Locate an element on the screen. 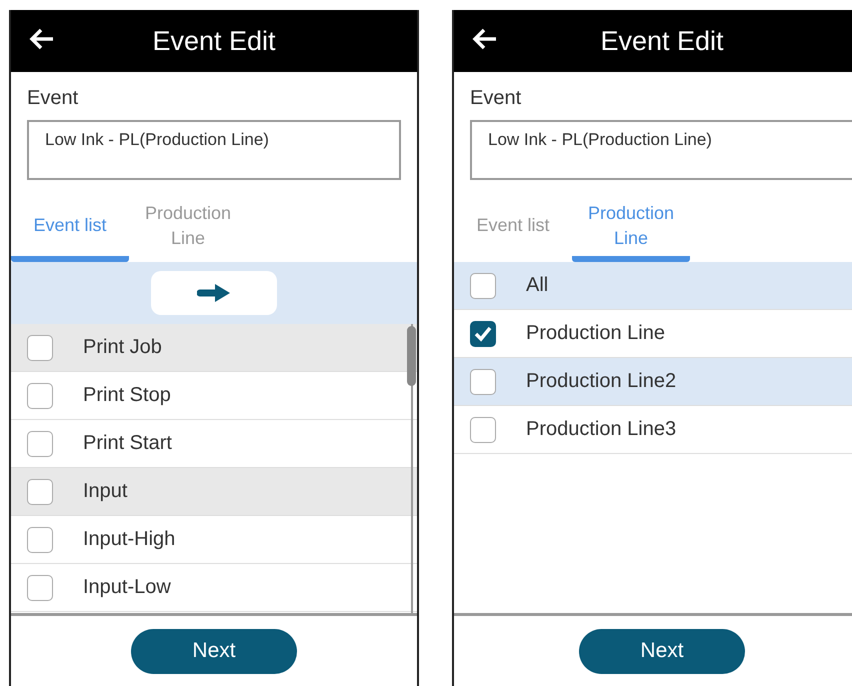 This screenshot has height=686, width=852. list-item-label: Print Start is located at coordinates (127, 443).